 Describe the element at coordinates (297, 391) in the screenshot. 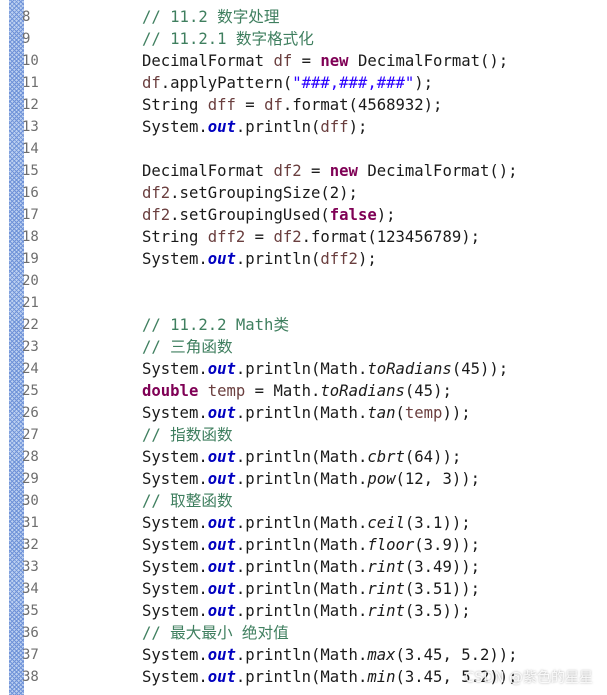

I see `code-text: double temp = Math.toRadians(45);` at that location.